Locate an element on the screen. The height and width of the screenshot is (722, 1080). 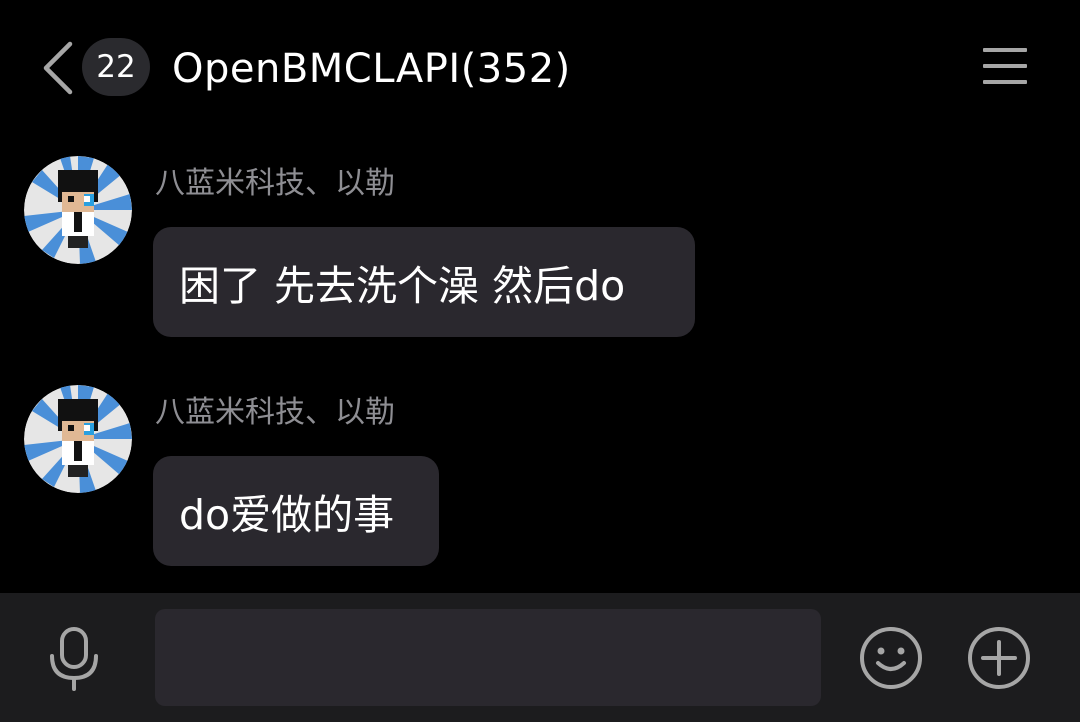
microphone-icon is located at coordinates (74, 659).